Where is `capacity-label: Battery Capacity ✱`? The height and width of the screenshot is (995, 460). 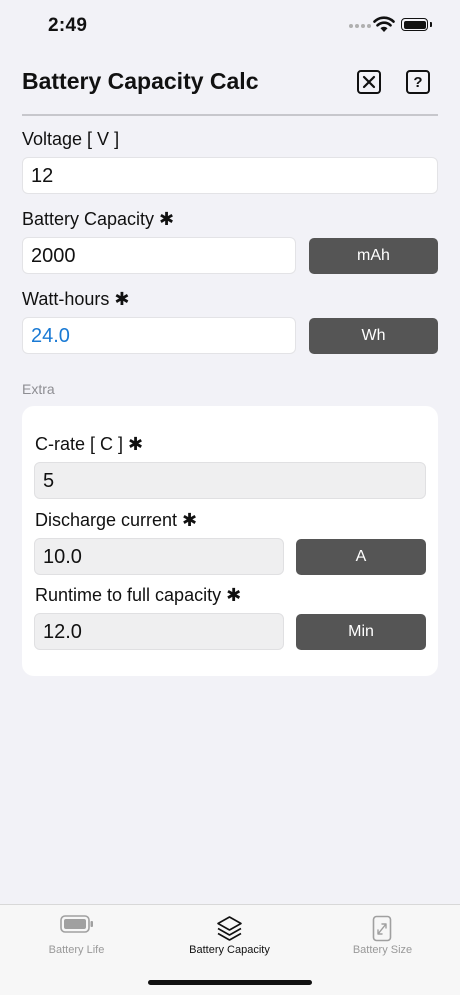
capacity-label: Battery Capacity ✱ is located at coordinates (98, 219).